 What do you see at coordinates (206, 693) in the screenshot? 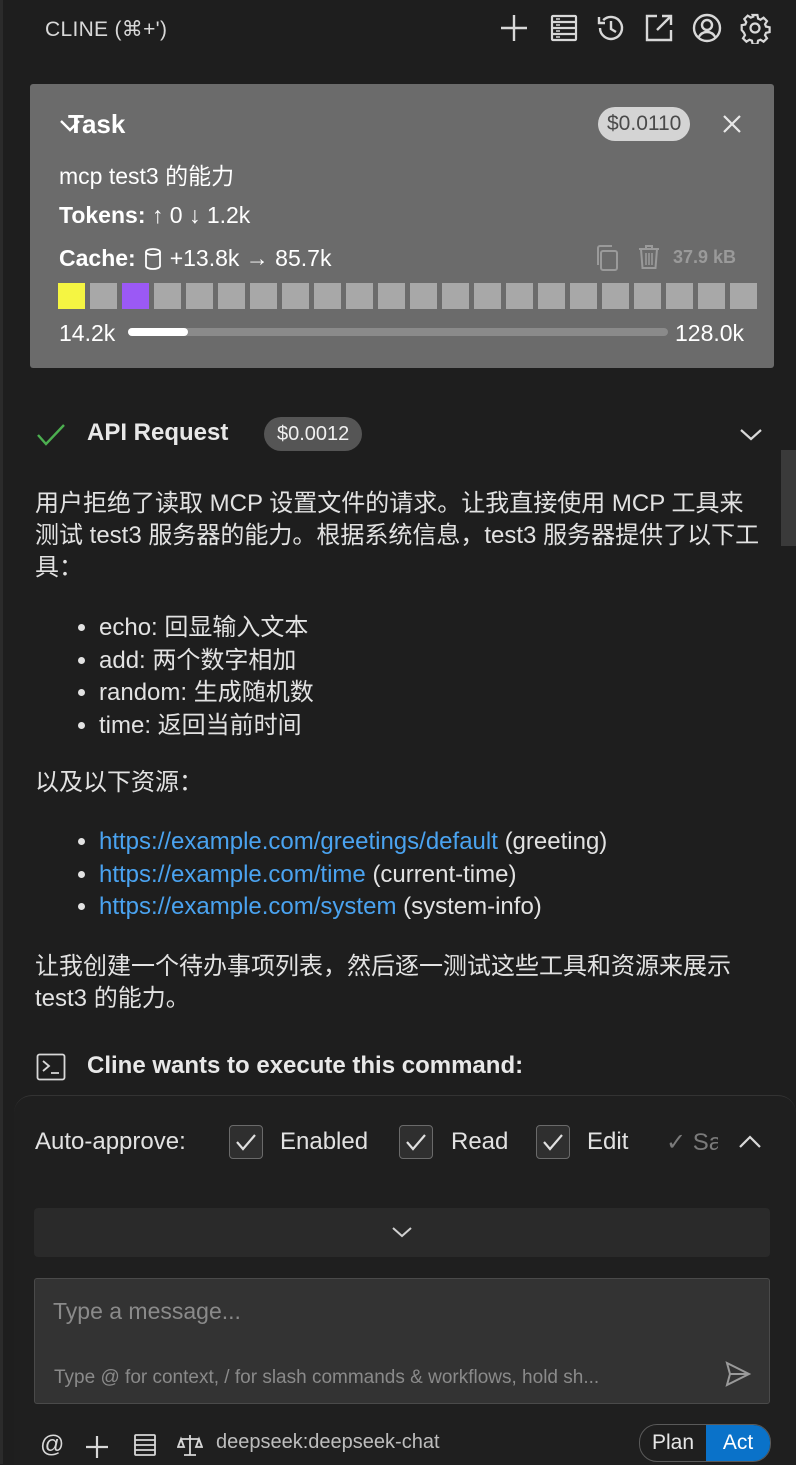
I see `list-item: random: 生成随机数` at bounding box center [206, 693].